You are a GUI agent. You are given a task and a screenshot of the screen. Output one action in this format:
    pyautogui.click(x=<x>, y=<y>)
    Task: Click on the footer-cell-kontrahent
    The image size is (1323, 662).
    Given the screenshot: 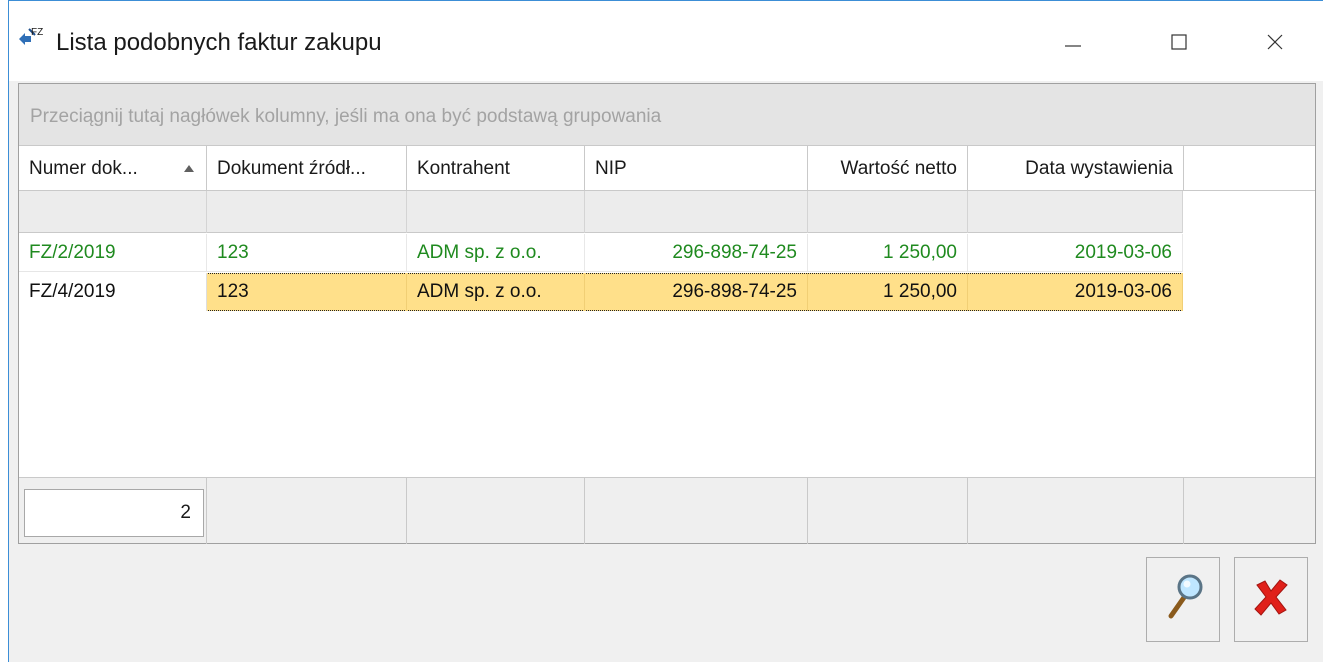 What is the action you would take?
    pyautogui.click(x=496, y=511)
    